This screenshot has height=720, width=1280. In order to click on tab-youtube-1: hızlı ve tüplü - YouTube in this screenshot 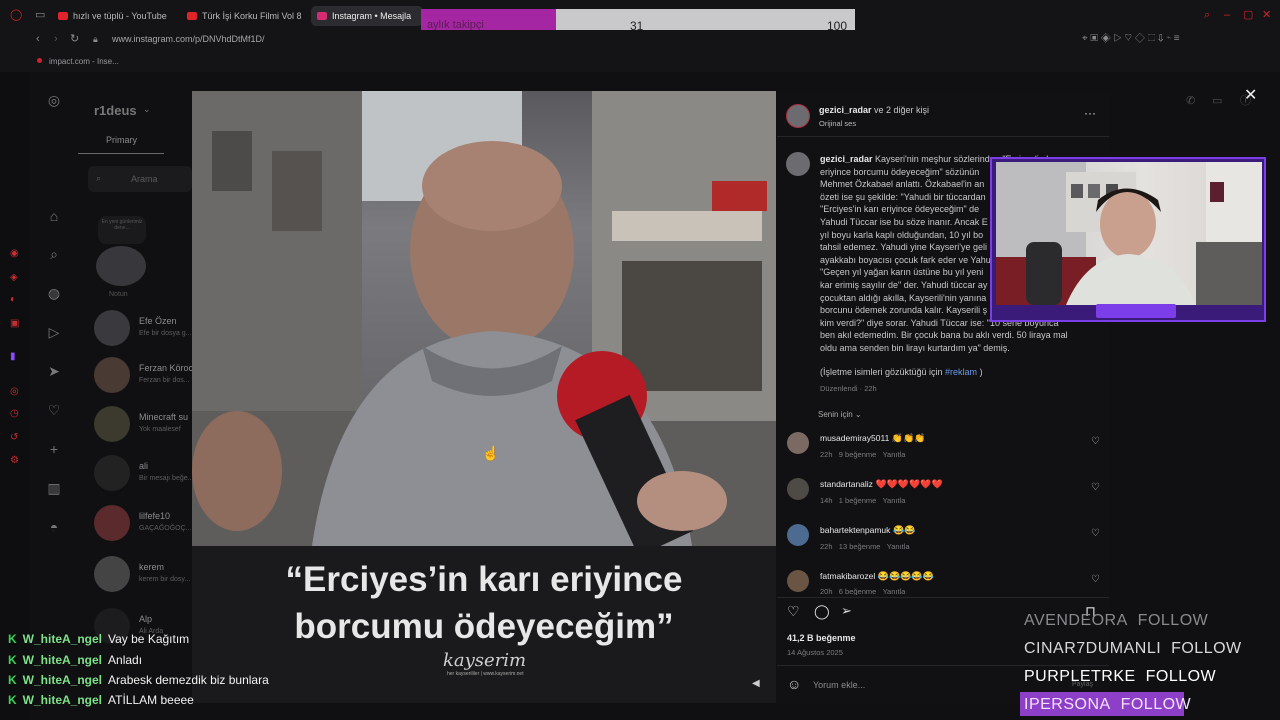, I will do `click(120, 16)`.